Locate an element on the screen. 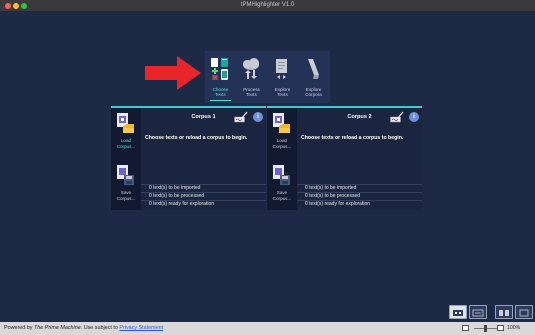  zoom-control: 100% is located at coordinates (498, 328).